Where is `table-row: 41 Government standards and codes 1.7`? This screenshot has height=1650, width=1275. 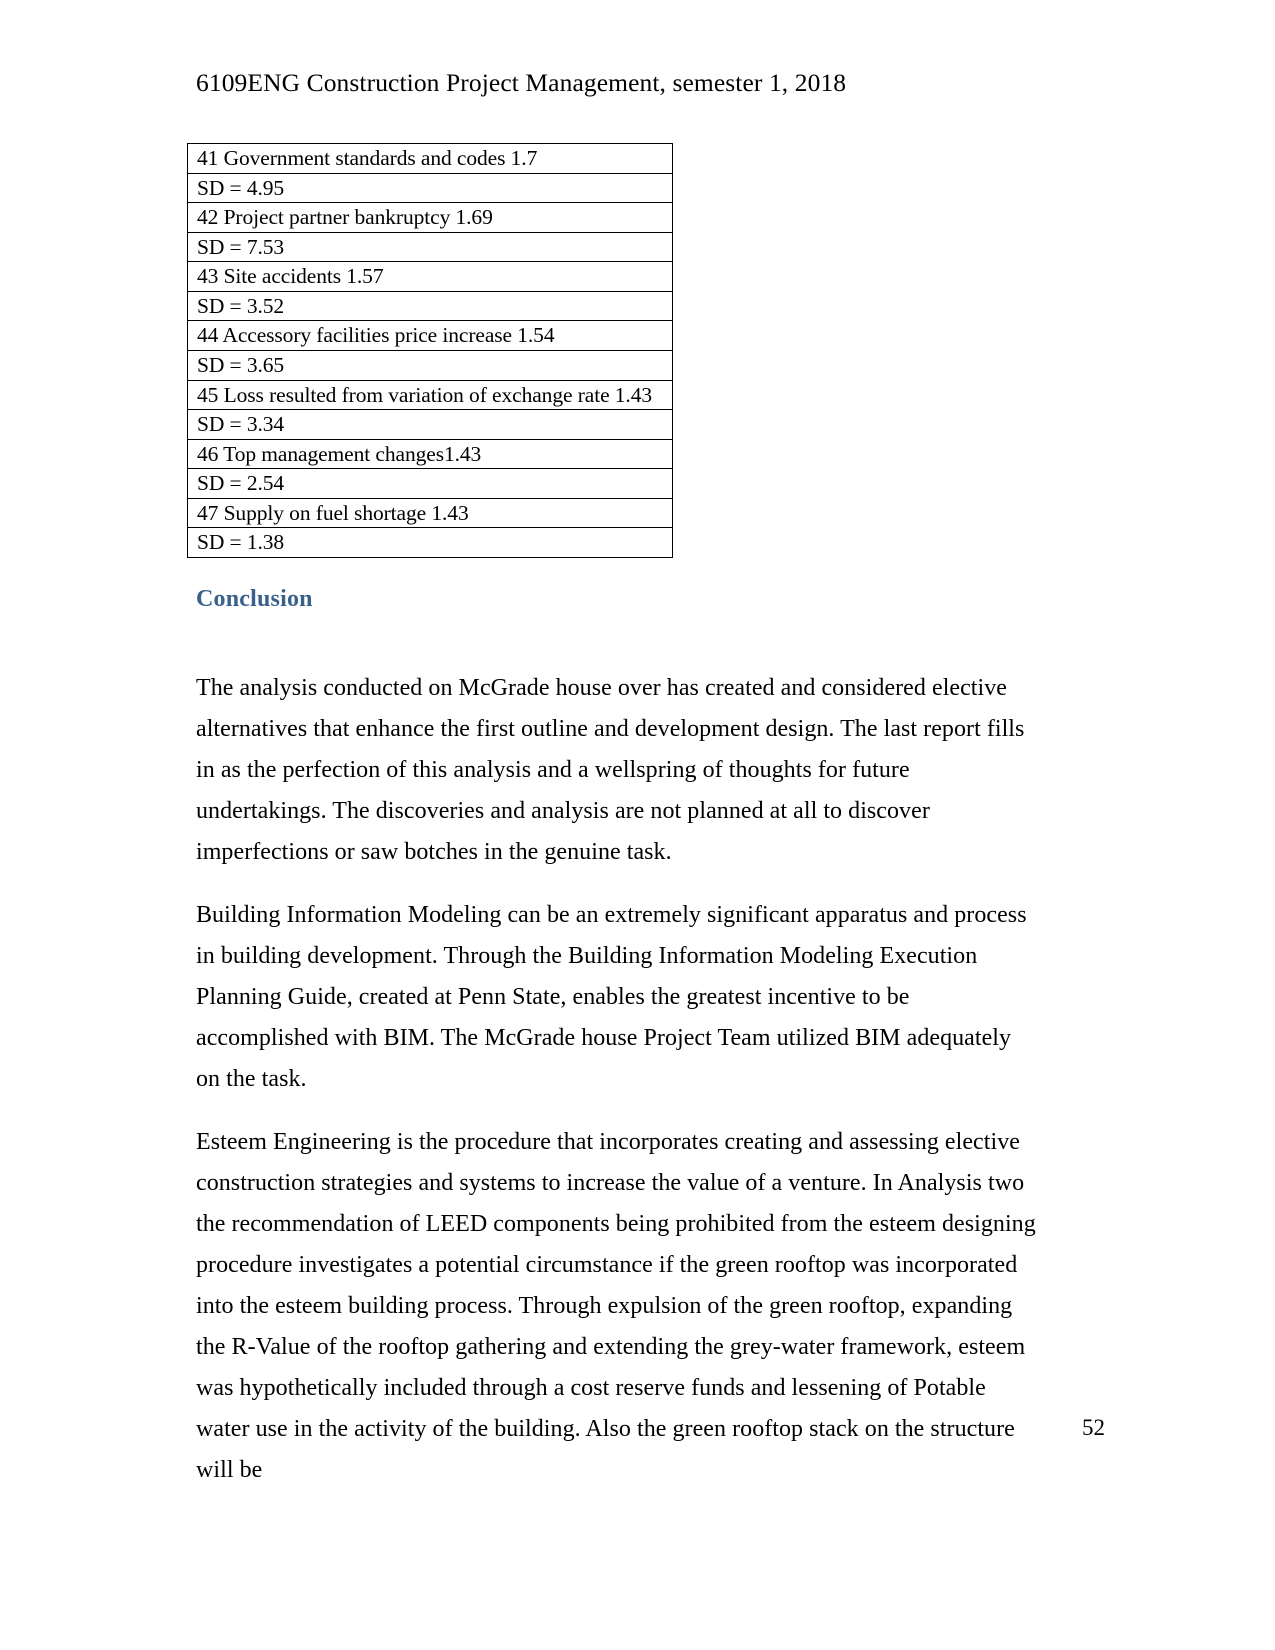 table-row: 41 Government standards and codes 1.7 is located at coordinates (430, 158).